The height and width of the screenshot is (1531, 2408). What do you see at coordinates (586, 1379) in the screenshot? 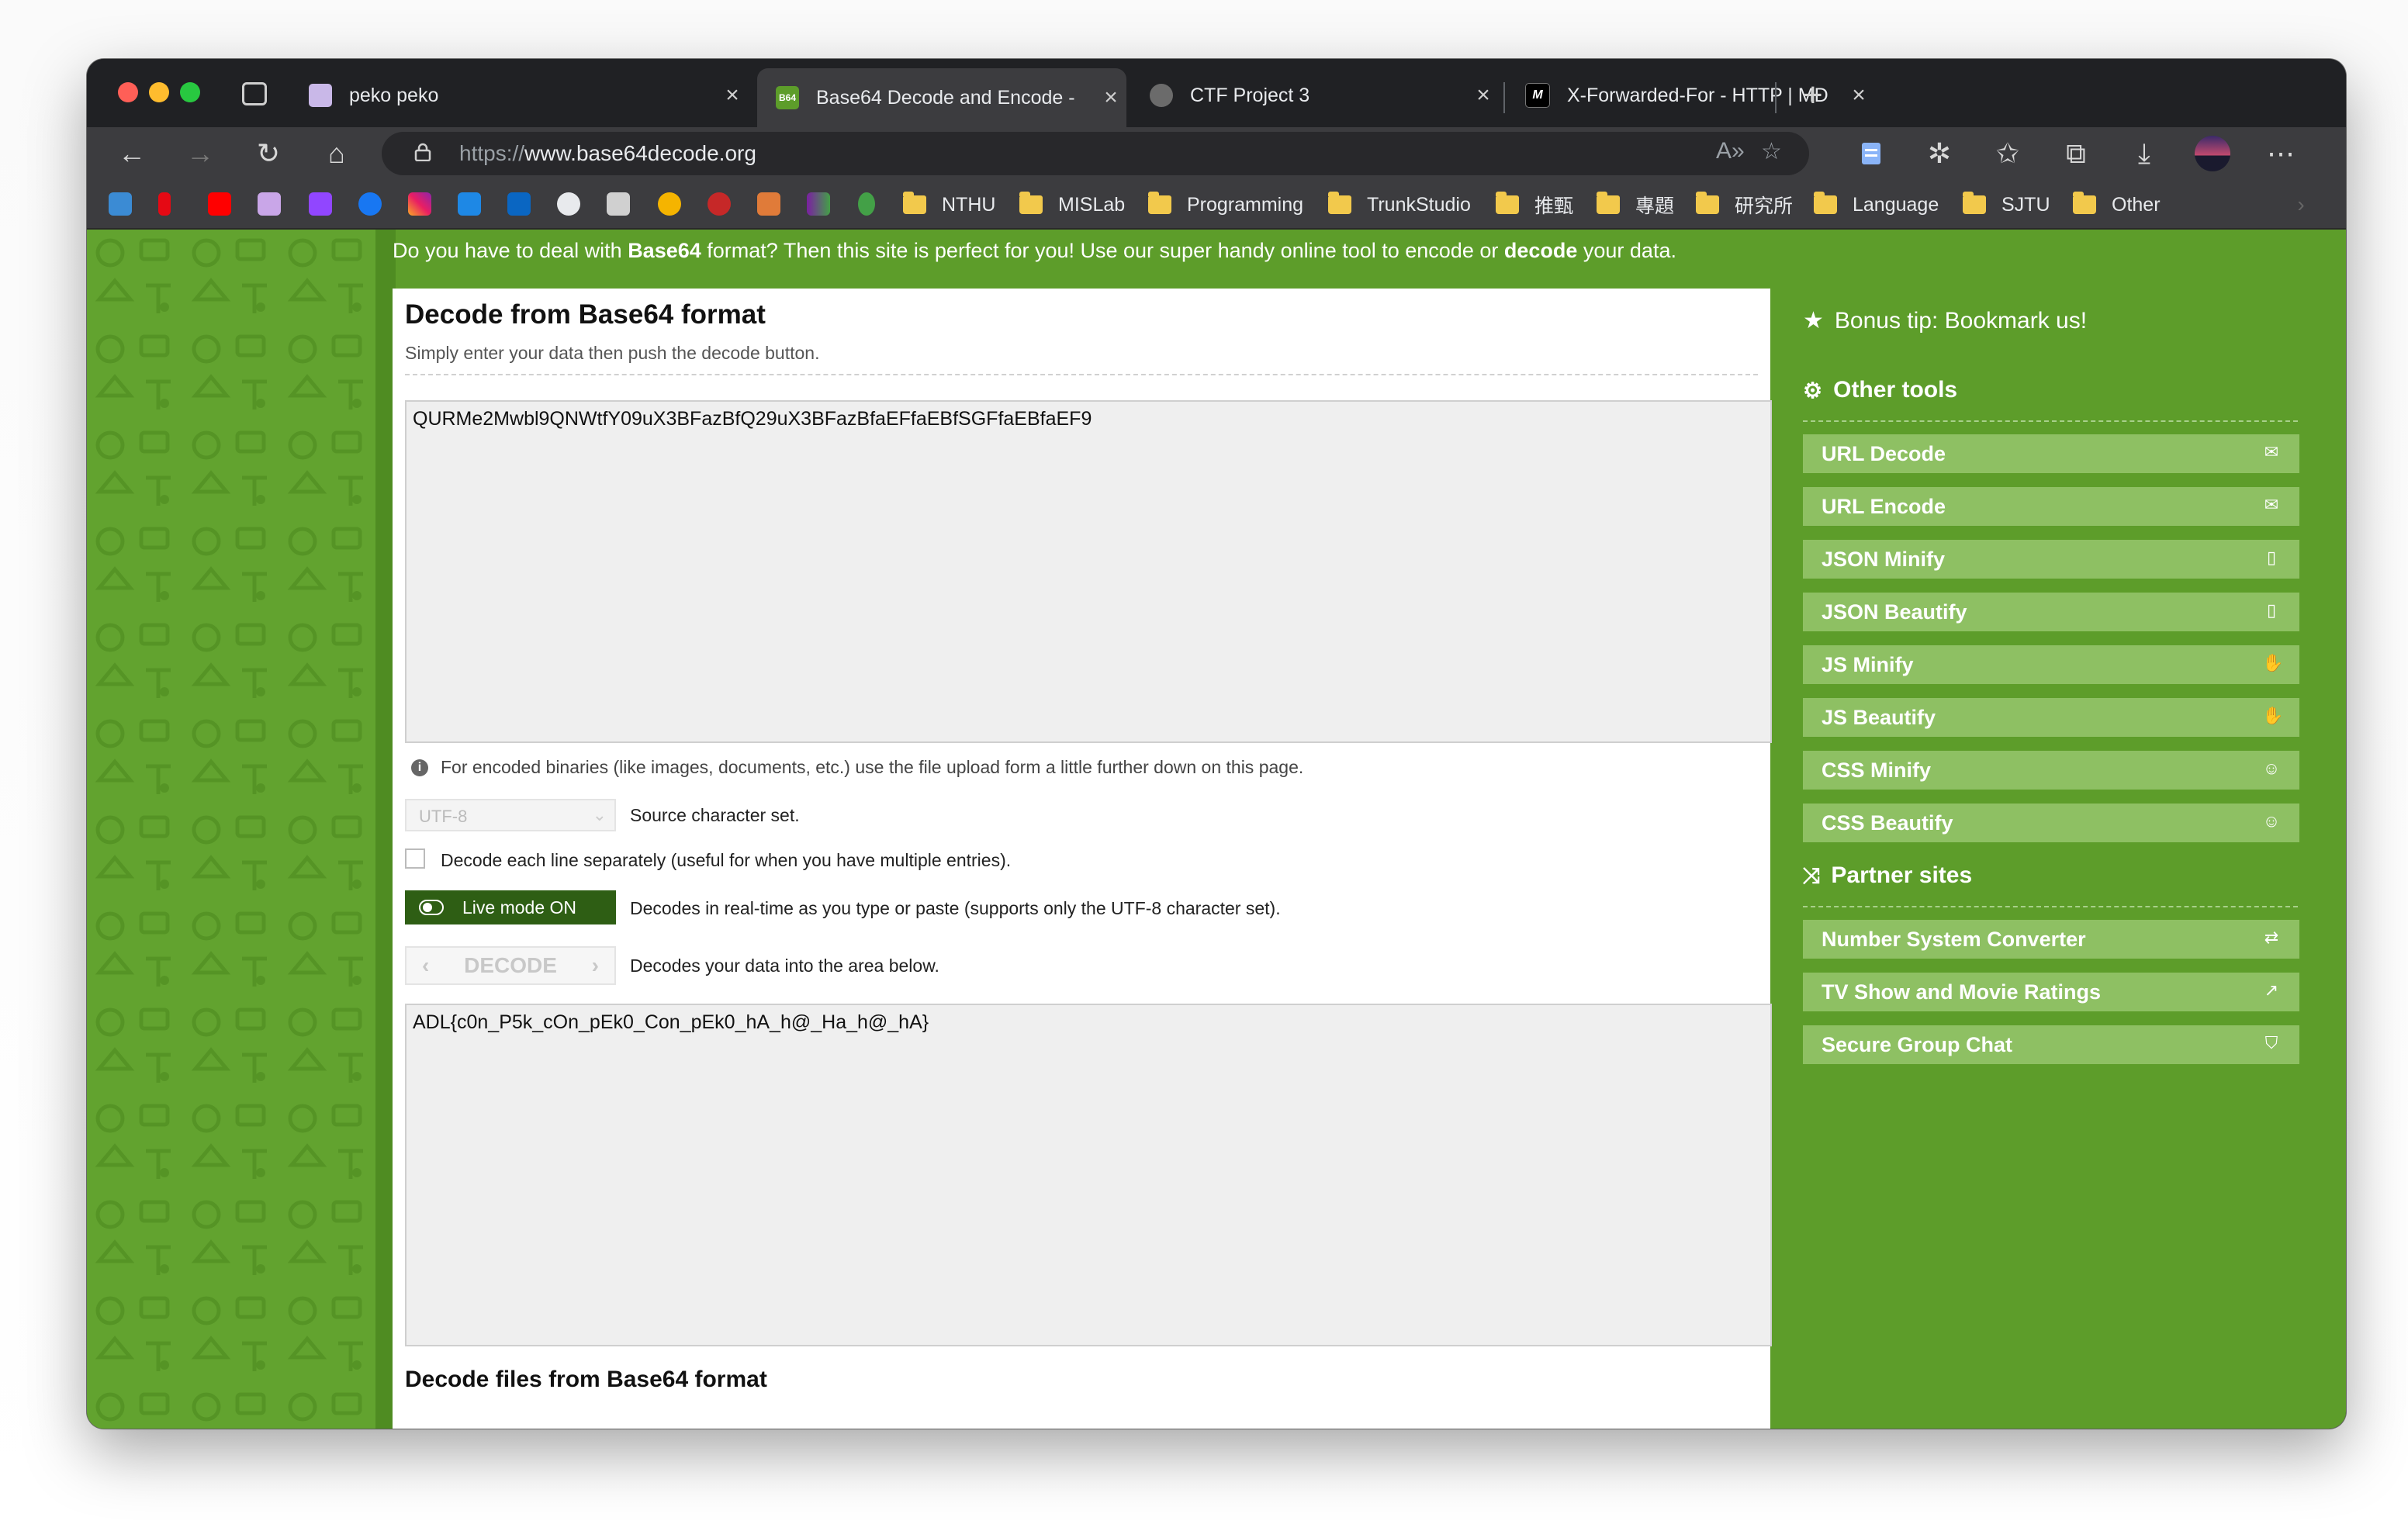
I see `decode-files-heading: Decode files from Base64 format` at bounding box center [586, 1379].